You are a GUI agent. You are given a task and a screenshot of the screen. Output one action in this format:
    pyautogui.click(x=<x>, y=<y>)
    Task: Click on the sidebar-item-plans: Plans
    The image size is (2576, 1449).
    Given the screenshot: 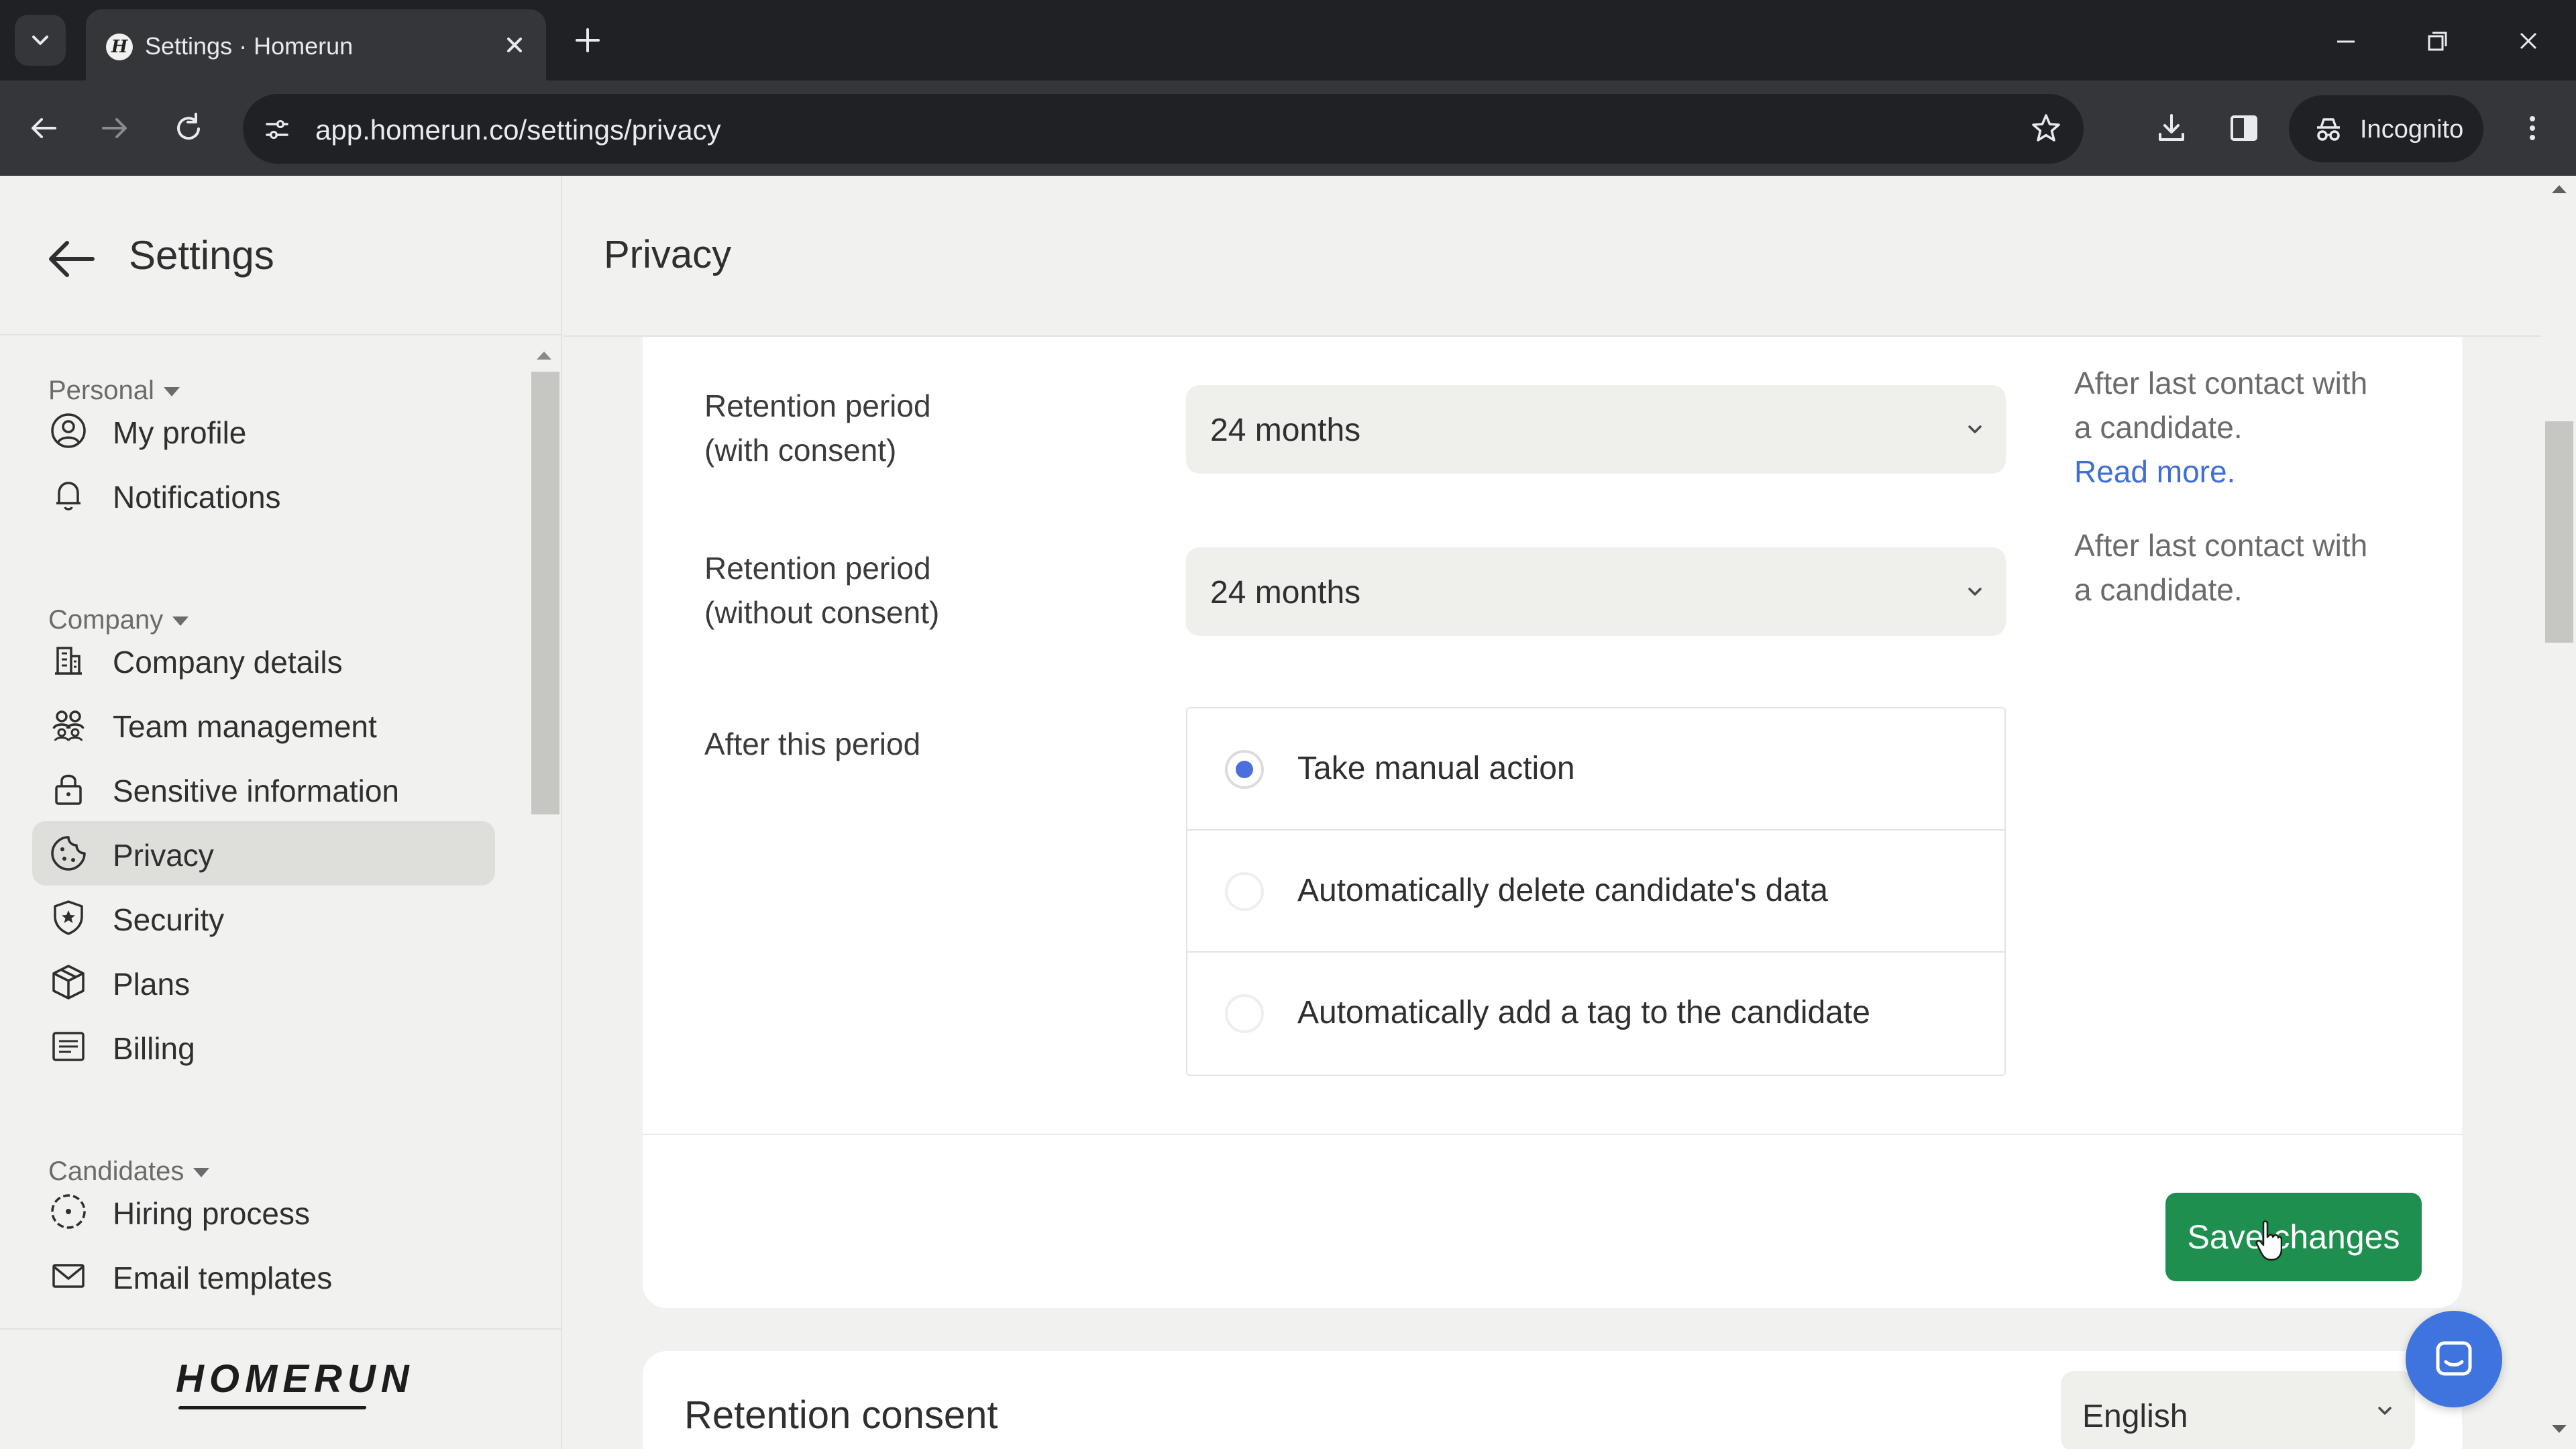 What is the action you would take?
    pyautogui.click(x=263, y=982)
    